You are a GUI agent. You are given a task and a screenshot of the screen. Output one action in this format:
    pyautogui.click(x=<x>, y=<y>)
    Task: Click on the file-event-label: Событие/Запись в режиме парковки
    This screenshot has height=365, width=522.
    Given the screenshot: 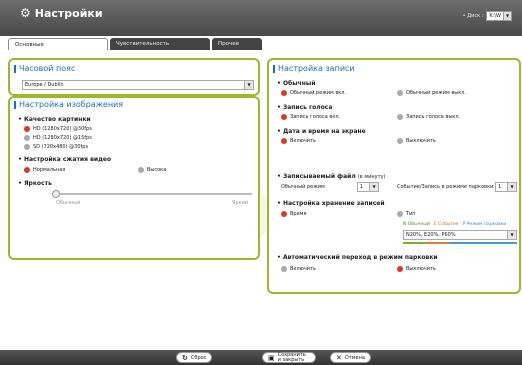 What is the action you would take?
    pyautogui.click(x=445, y=187)
    